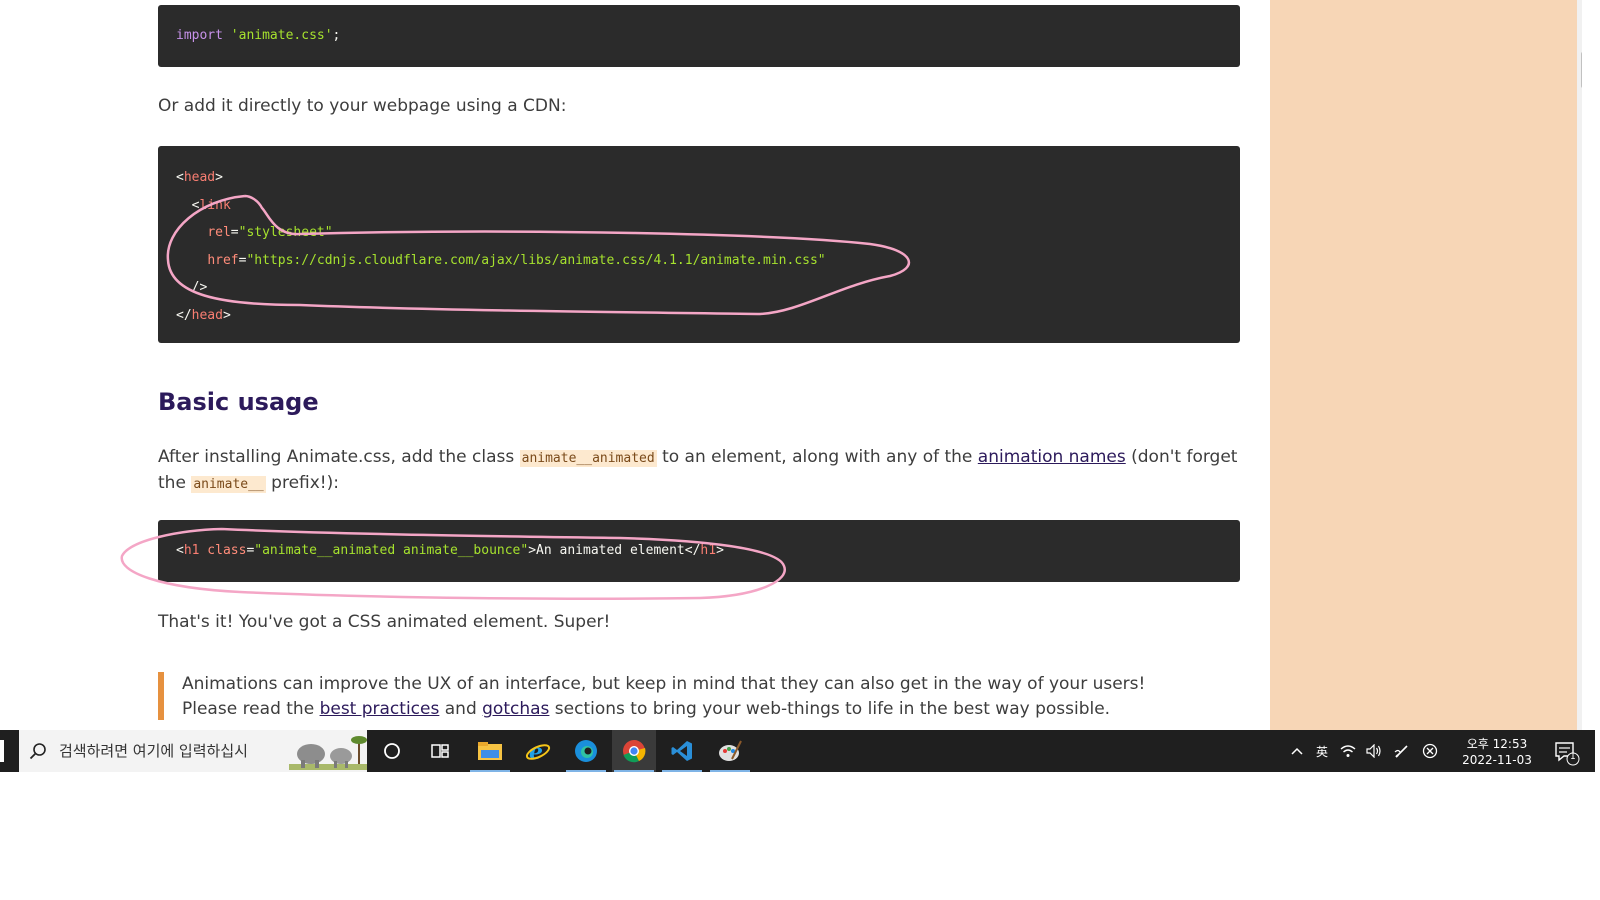  What do you see at coordinates (1497, 744) in the screenshot?
I see `clock-time: 오후 12:53` at bounding box center [1497, 744].